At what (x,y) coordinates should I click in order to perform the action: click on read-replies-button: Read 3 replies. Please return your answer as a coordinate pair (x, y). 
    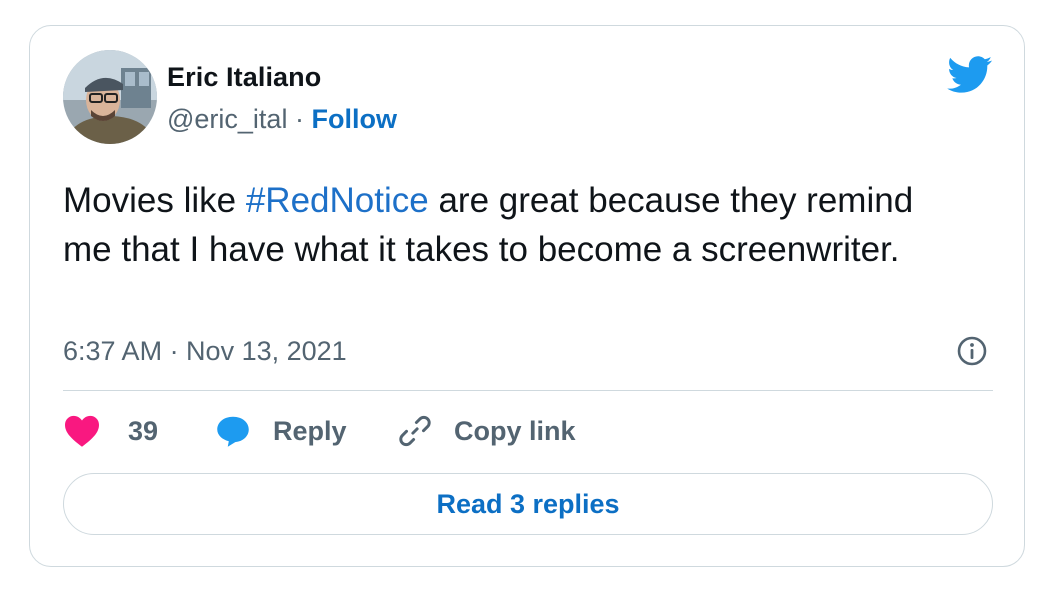
    Looking at the image, I should click on (528, 504).